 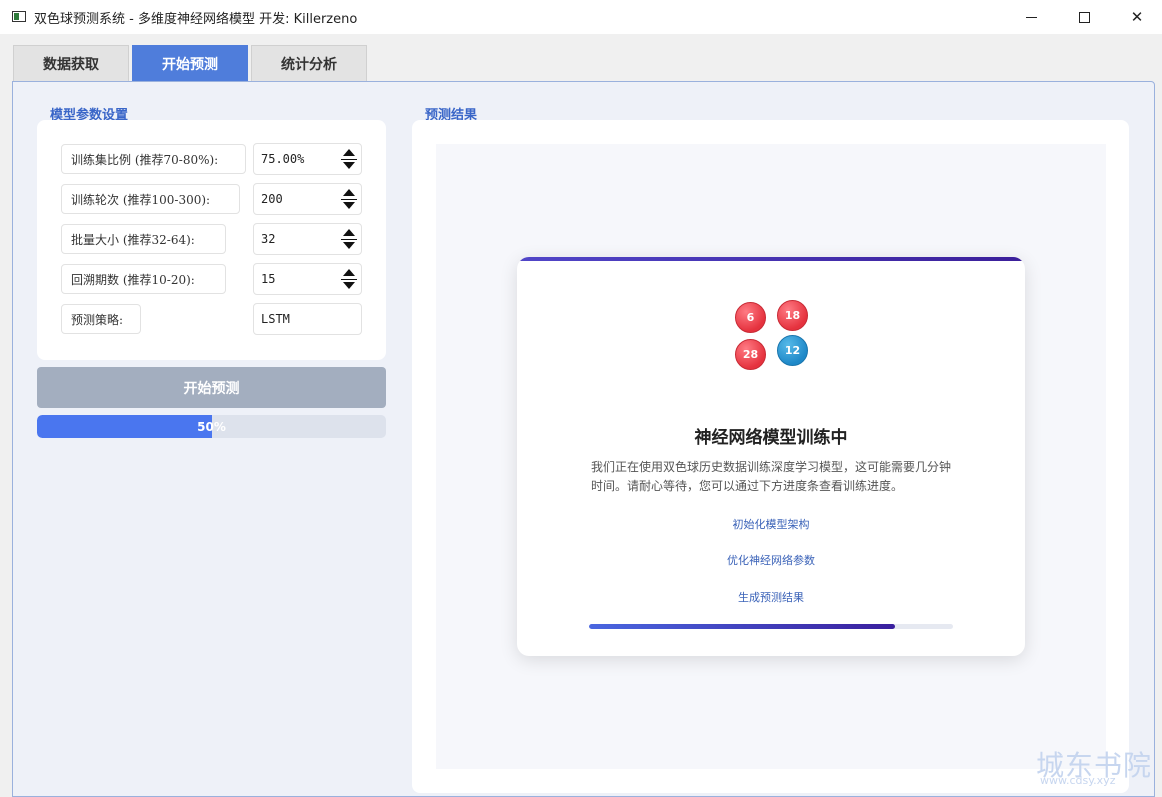 What do you see at coordinates (268, 279) in the screenshot?
I see `lookback-value: 15` at bounding box center [268, 279].